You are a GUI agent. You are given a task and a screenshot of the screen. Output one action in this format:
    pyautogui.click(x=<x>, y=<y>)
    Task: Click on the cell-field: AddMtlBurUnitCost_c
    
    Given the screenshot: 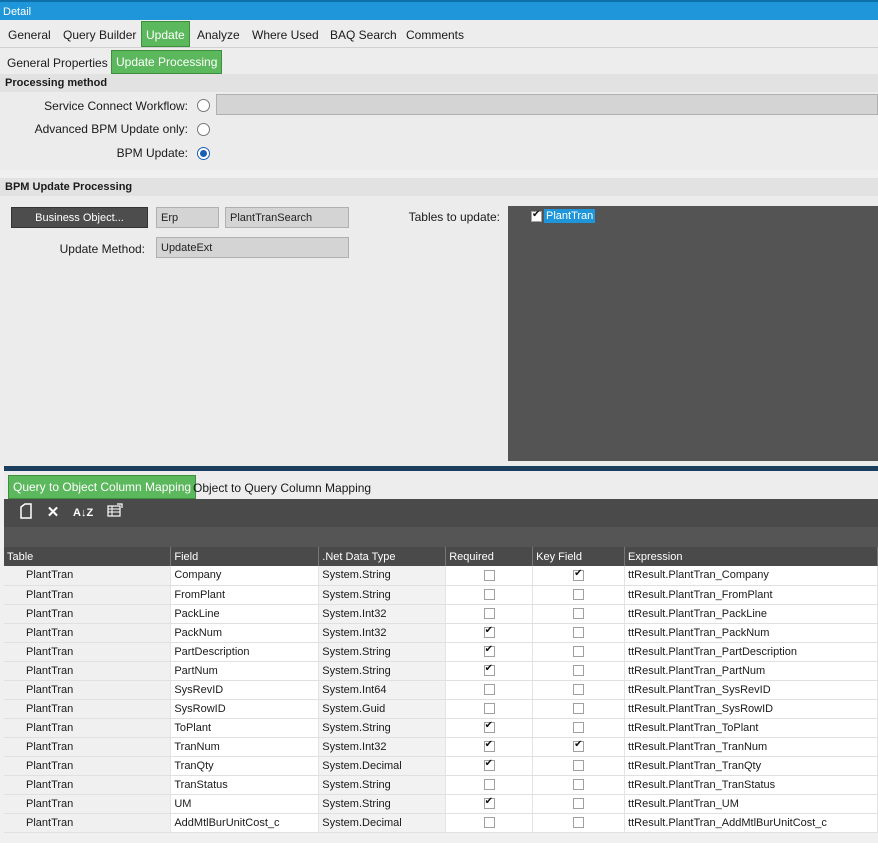 What is the action you would take?
    pyautogui.click(x=245, y=823)
    